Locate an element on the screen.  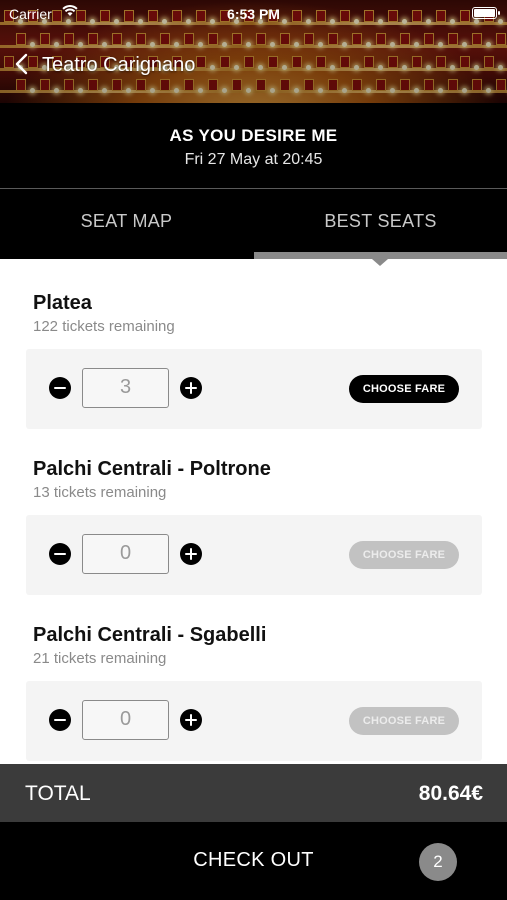
section-name: Platea is located at coordinates (62, 303).